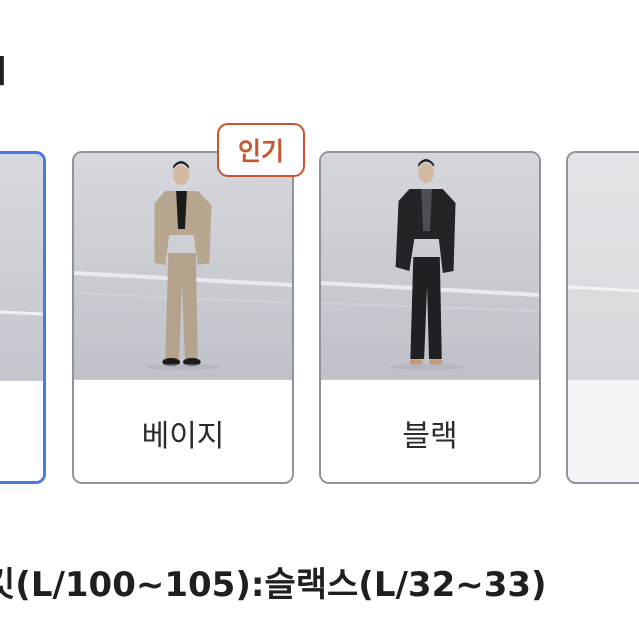 The height and width of the screenshot is (639, 639). I want to click on option-label-beige: 베이지, so click(183, 431).